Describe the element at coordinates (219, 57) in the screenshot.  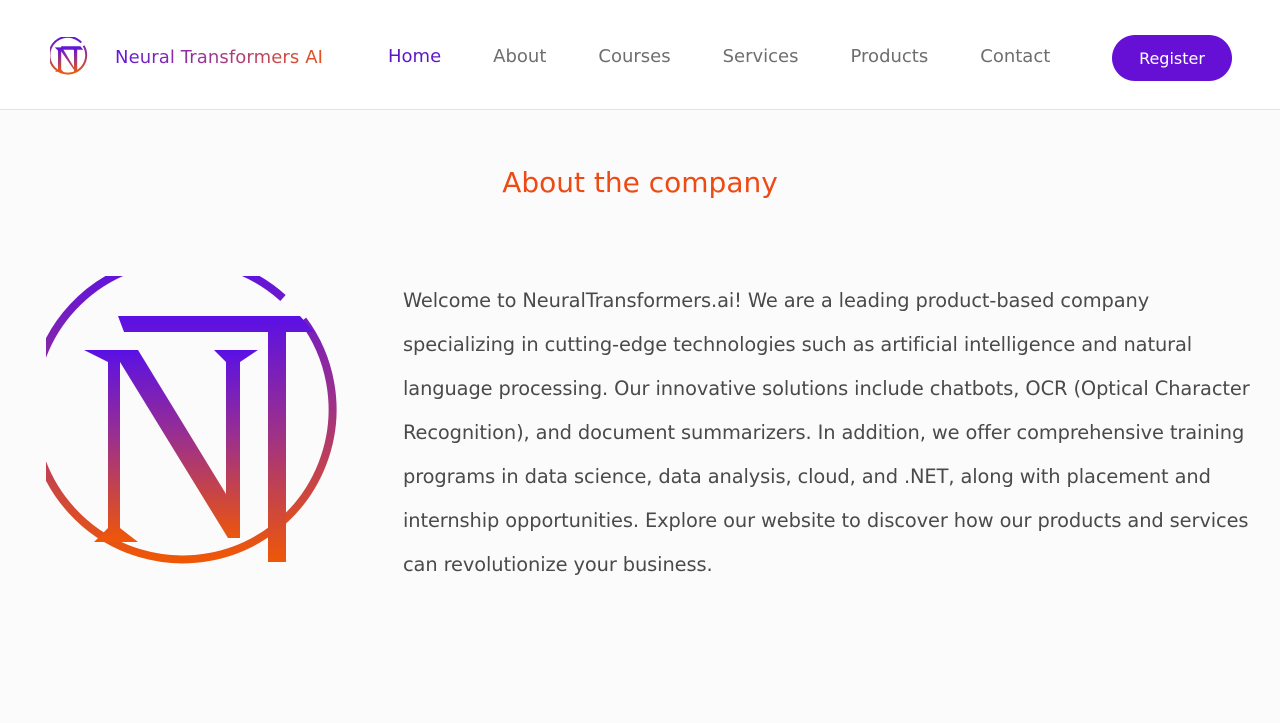
I see `brand-name: Neural Transformers AI` at that location.